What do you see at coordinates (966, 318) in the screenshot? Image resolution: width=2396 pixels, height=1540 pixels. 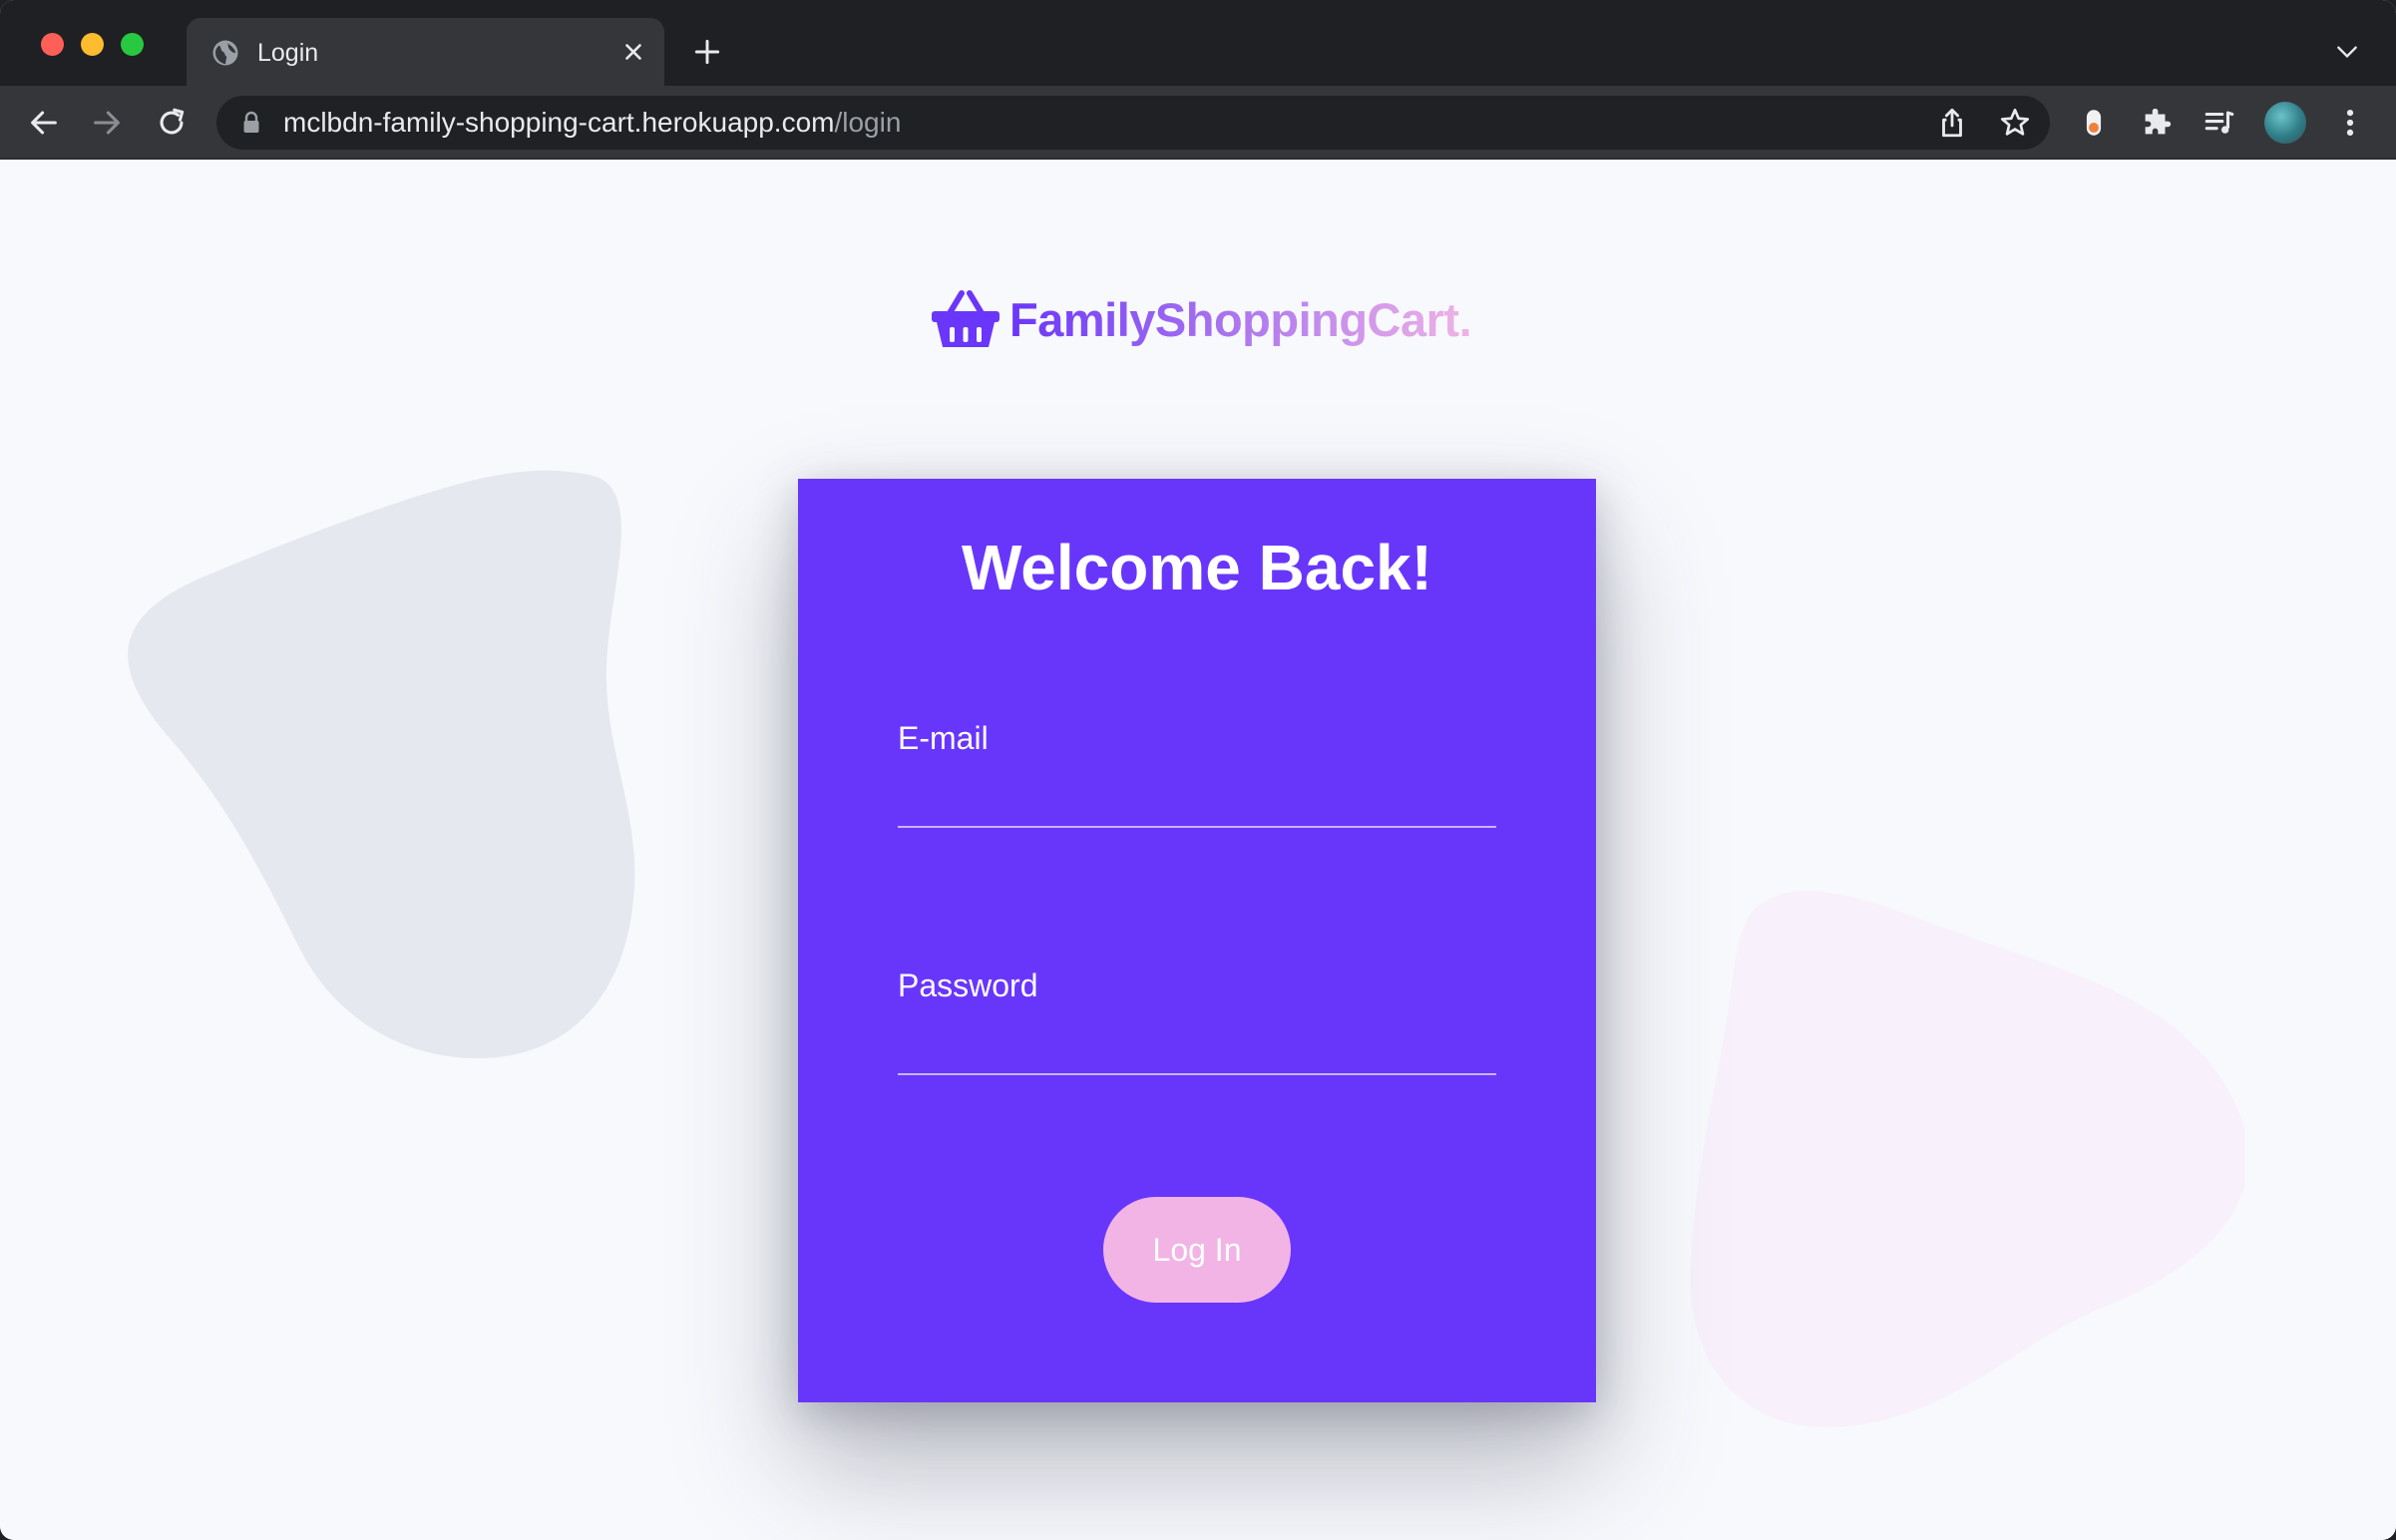 I see `shopping-basket-icon` at bounding box center [966, 318].